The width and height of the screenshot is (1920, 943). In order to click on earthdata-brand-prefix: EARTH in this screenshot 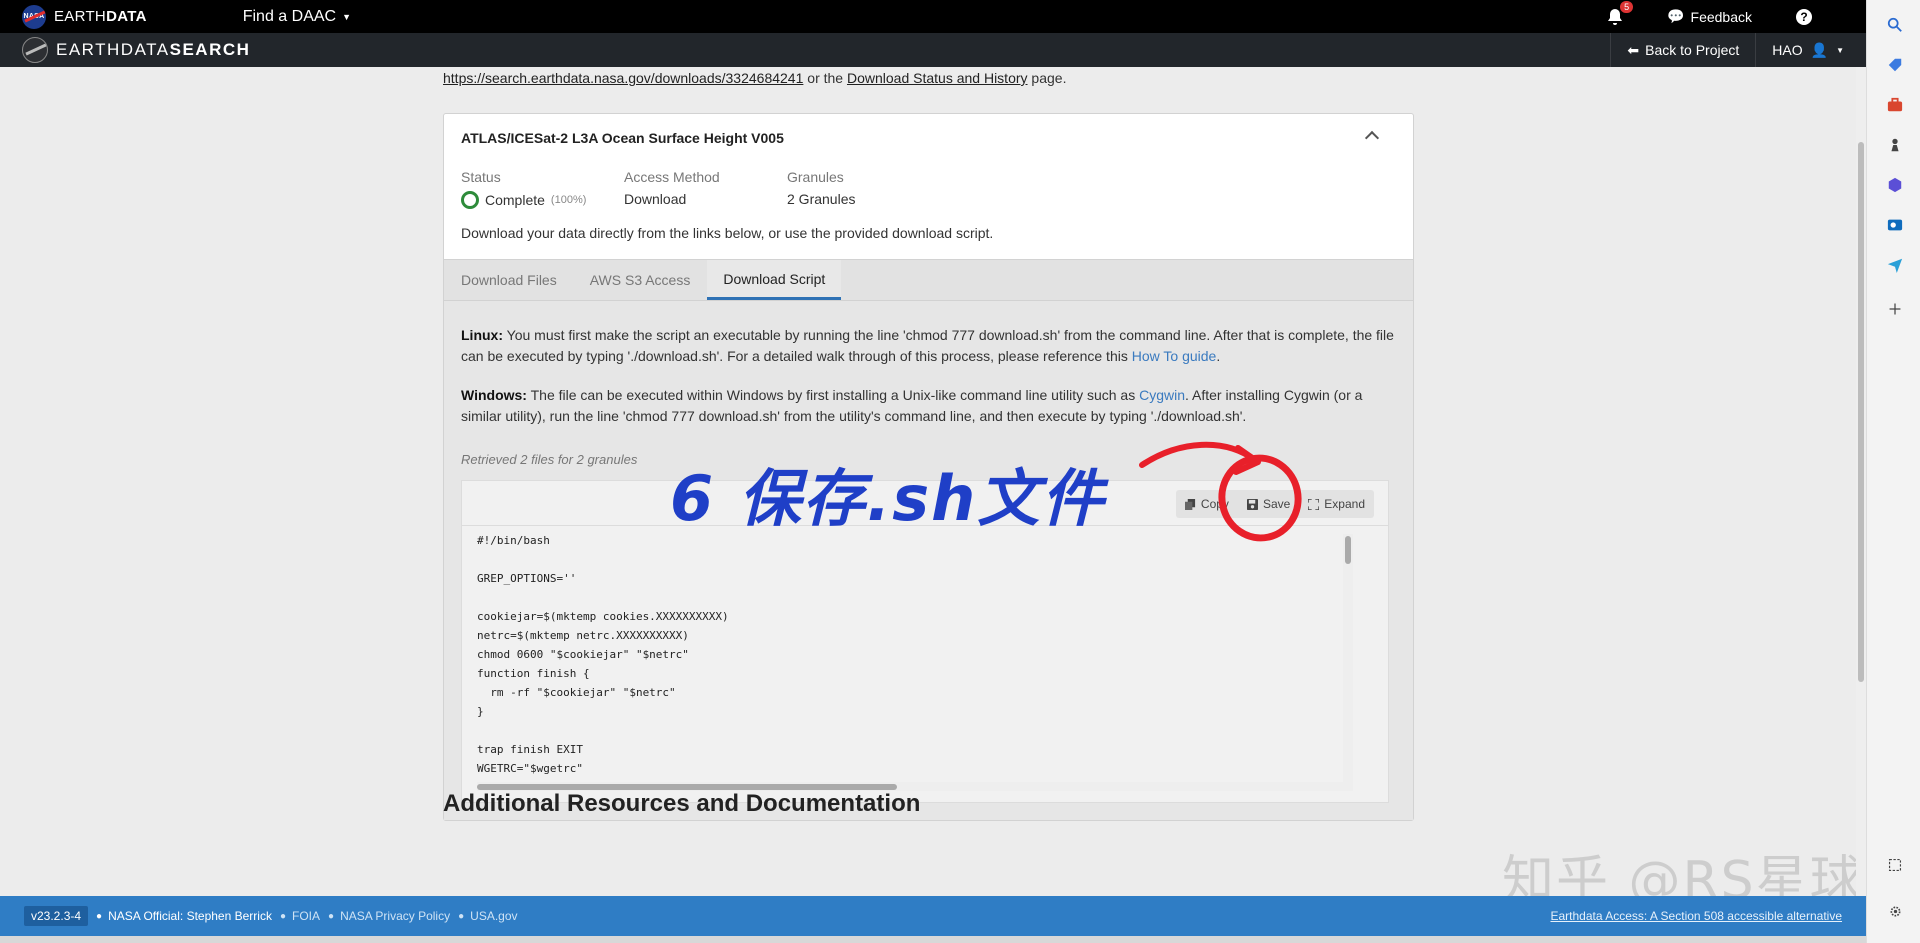, I will do `click(80, 16)`.